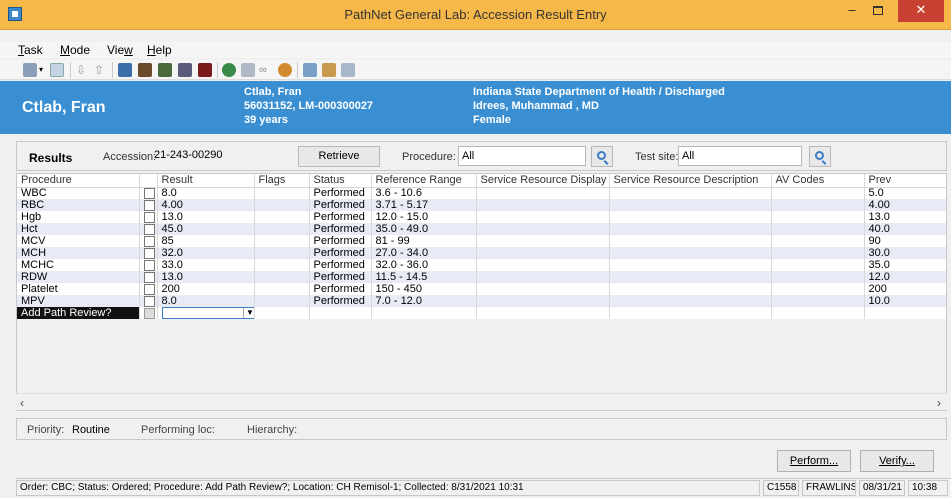  I want to click on status-station: C1558, so click(781, 488).